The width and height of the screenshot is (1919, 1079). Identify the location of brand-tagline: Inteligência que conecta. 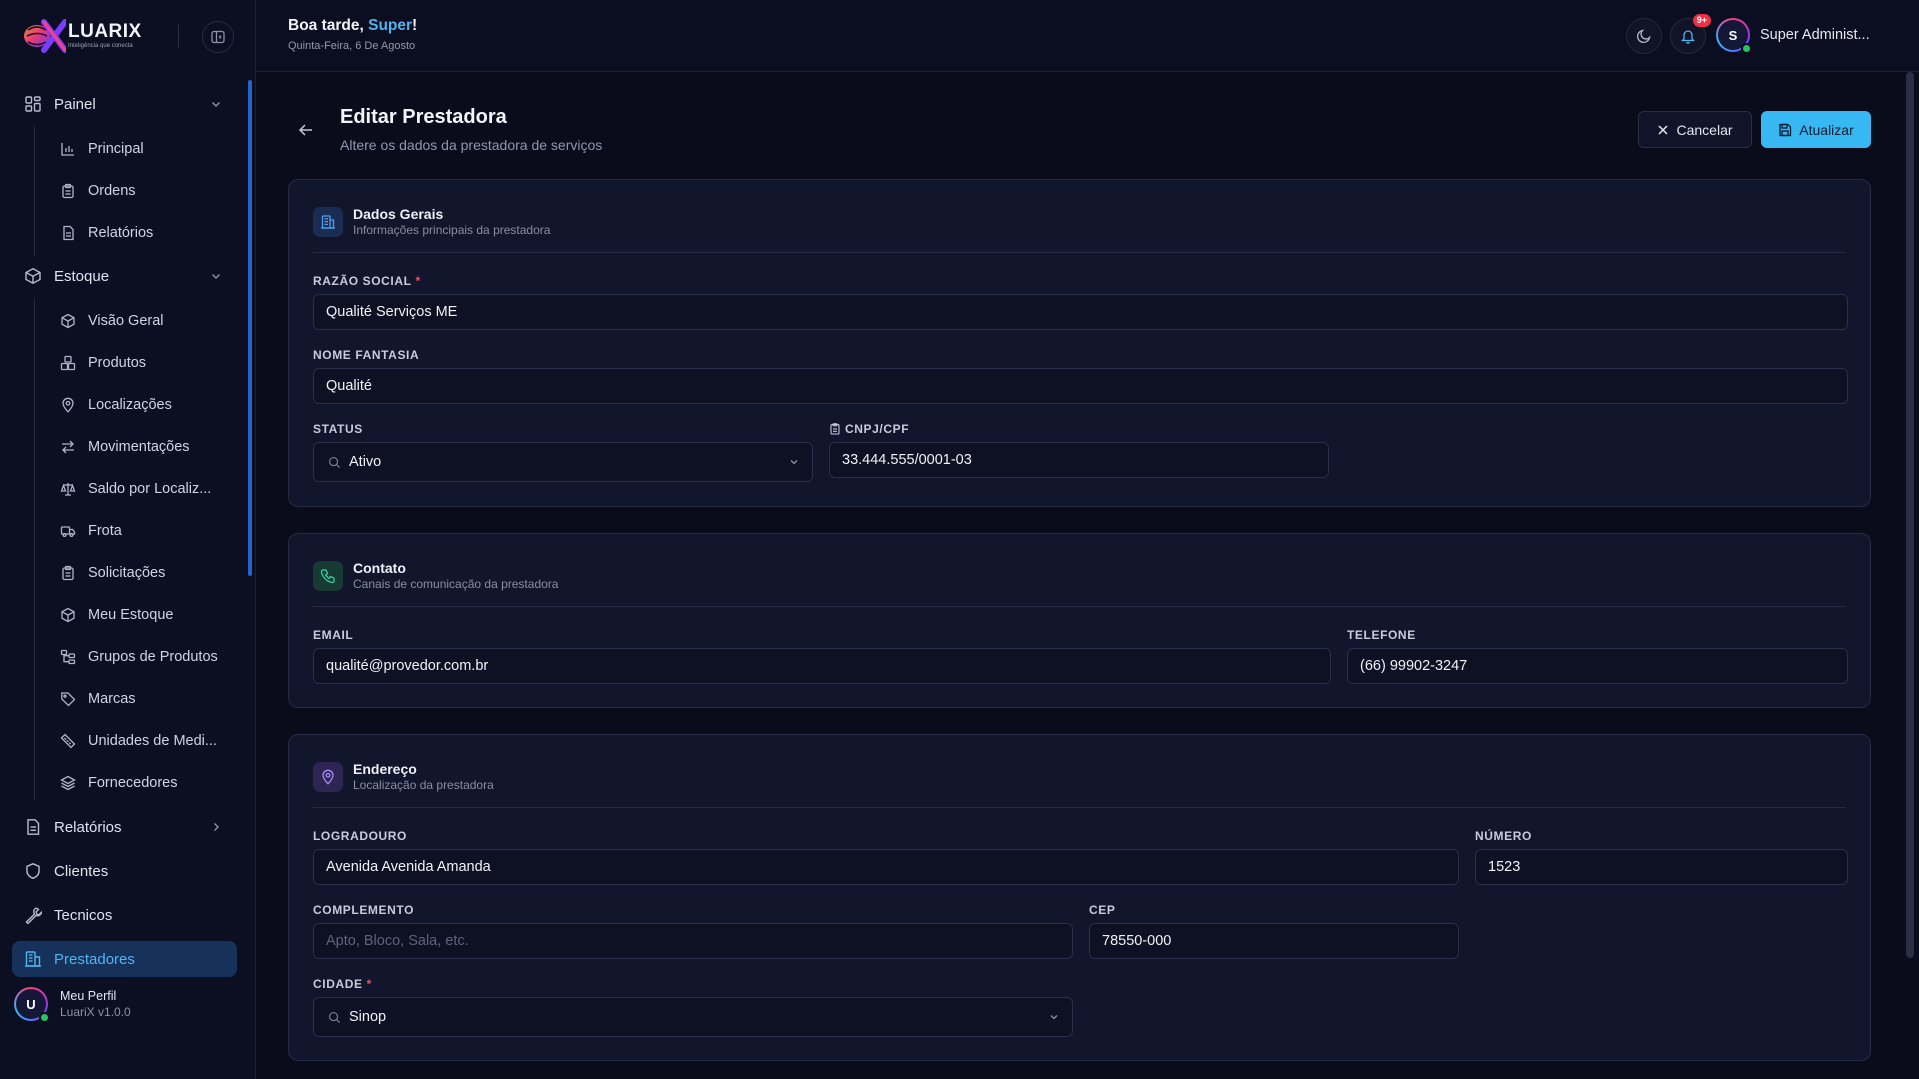
(100, 46).